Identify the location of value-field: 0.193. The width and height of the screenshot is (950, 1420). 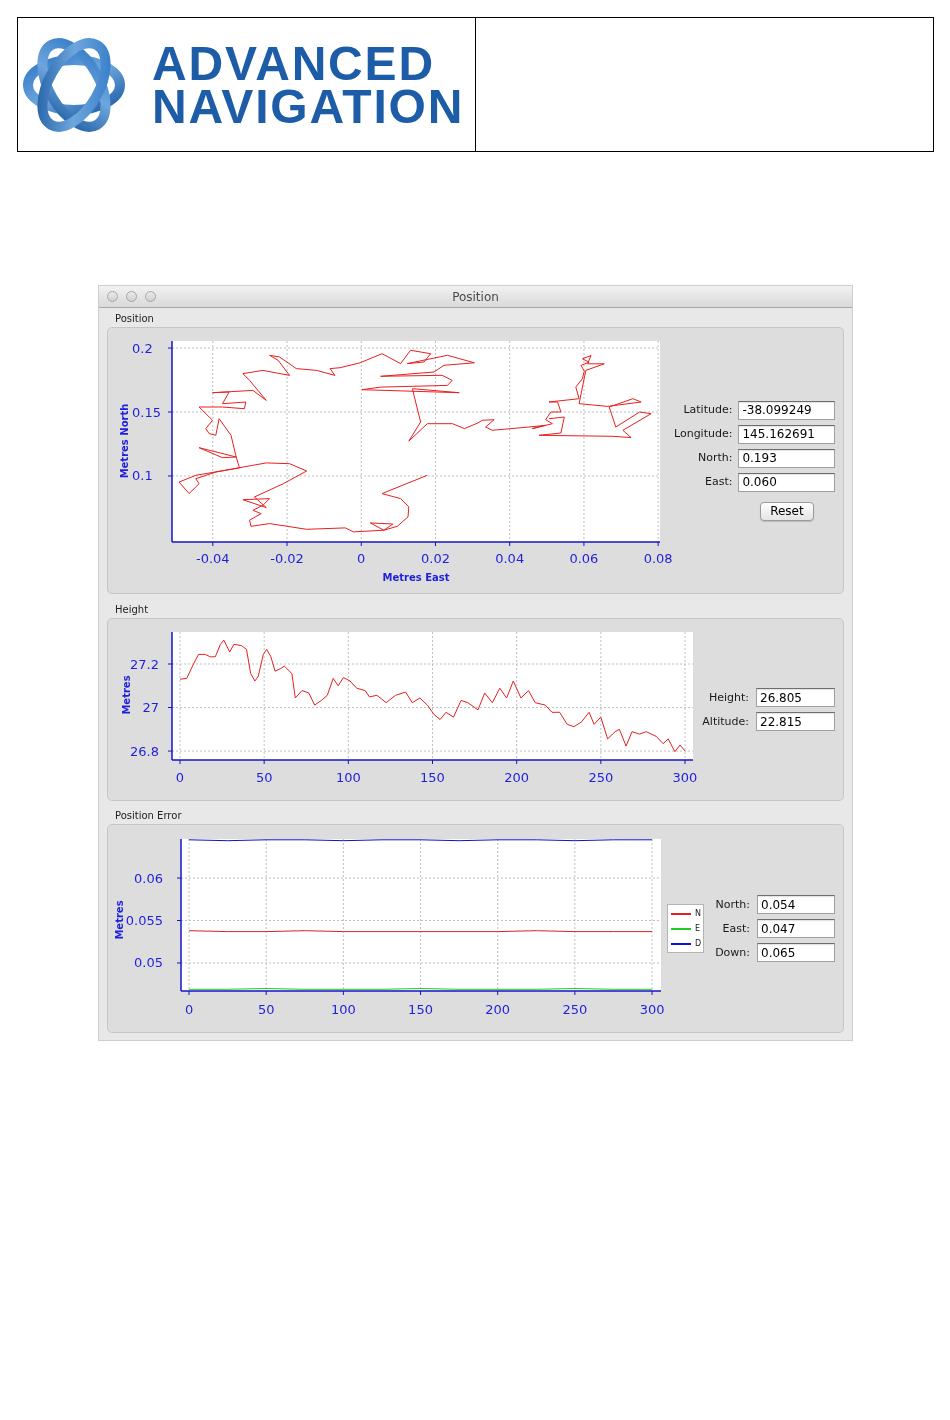
(787, 458).